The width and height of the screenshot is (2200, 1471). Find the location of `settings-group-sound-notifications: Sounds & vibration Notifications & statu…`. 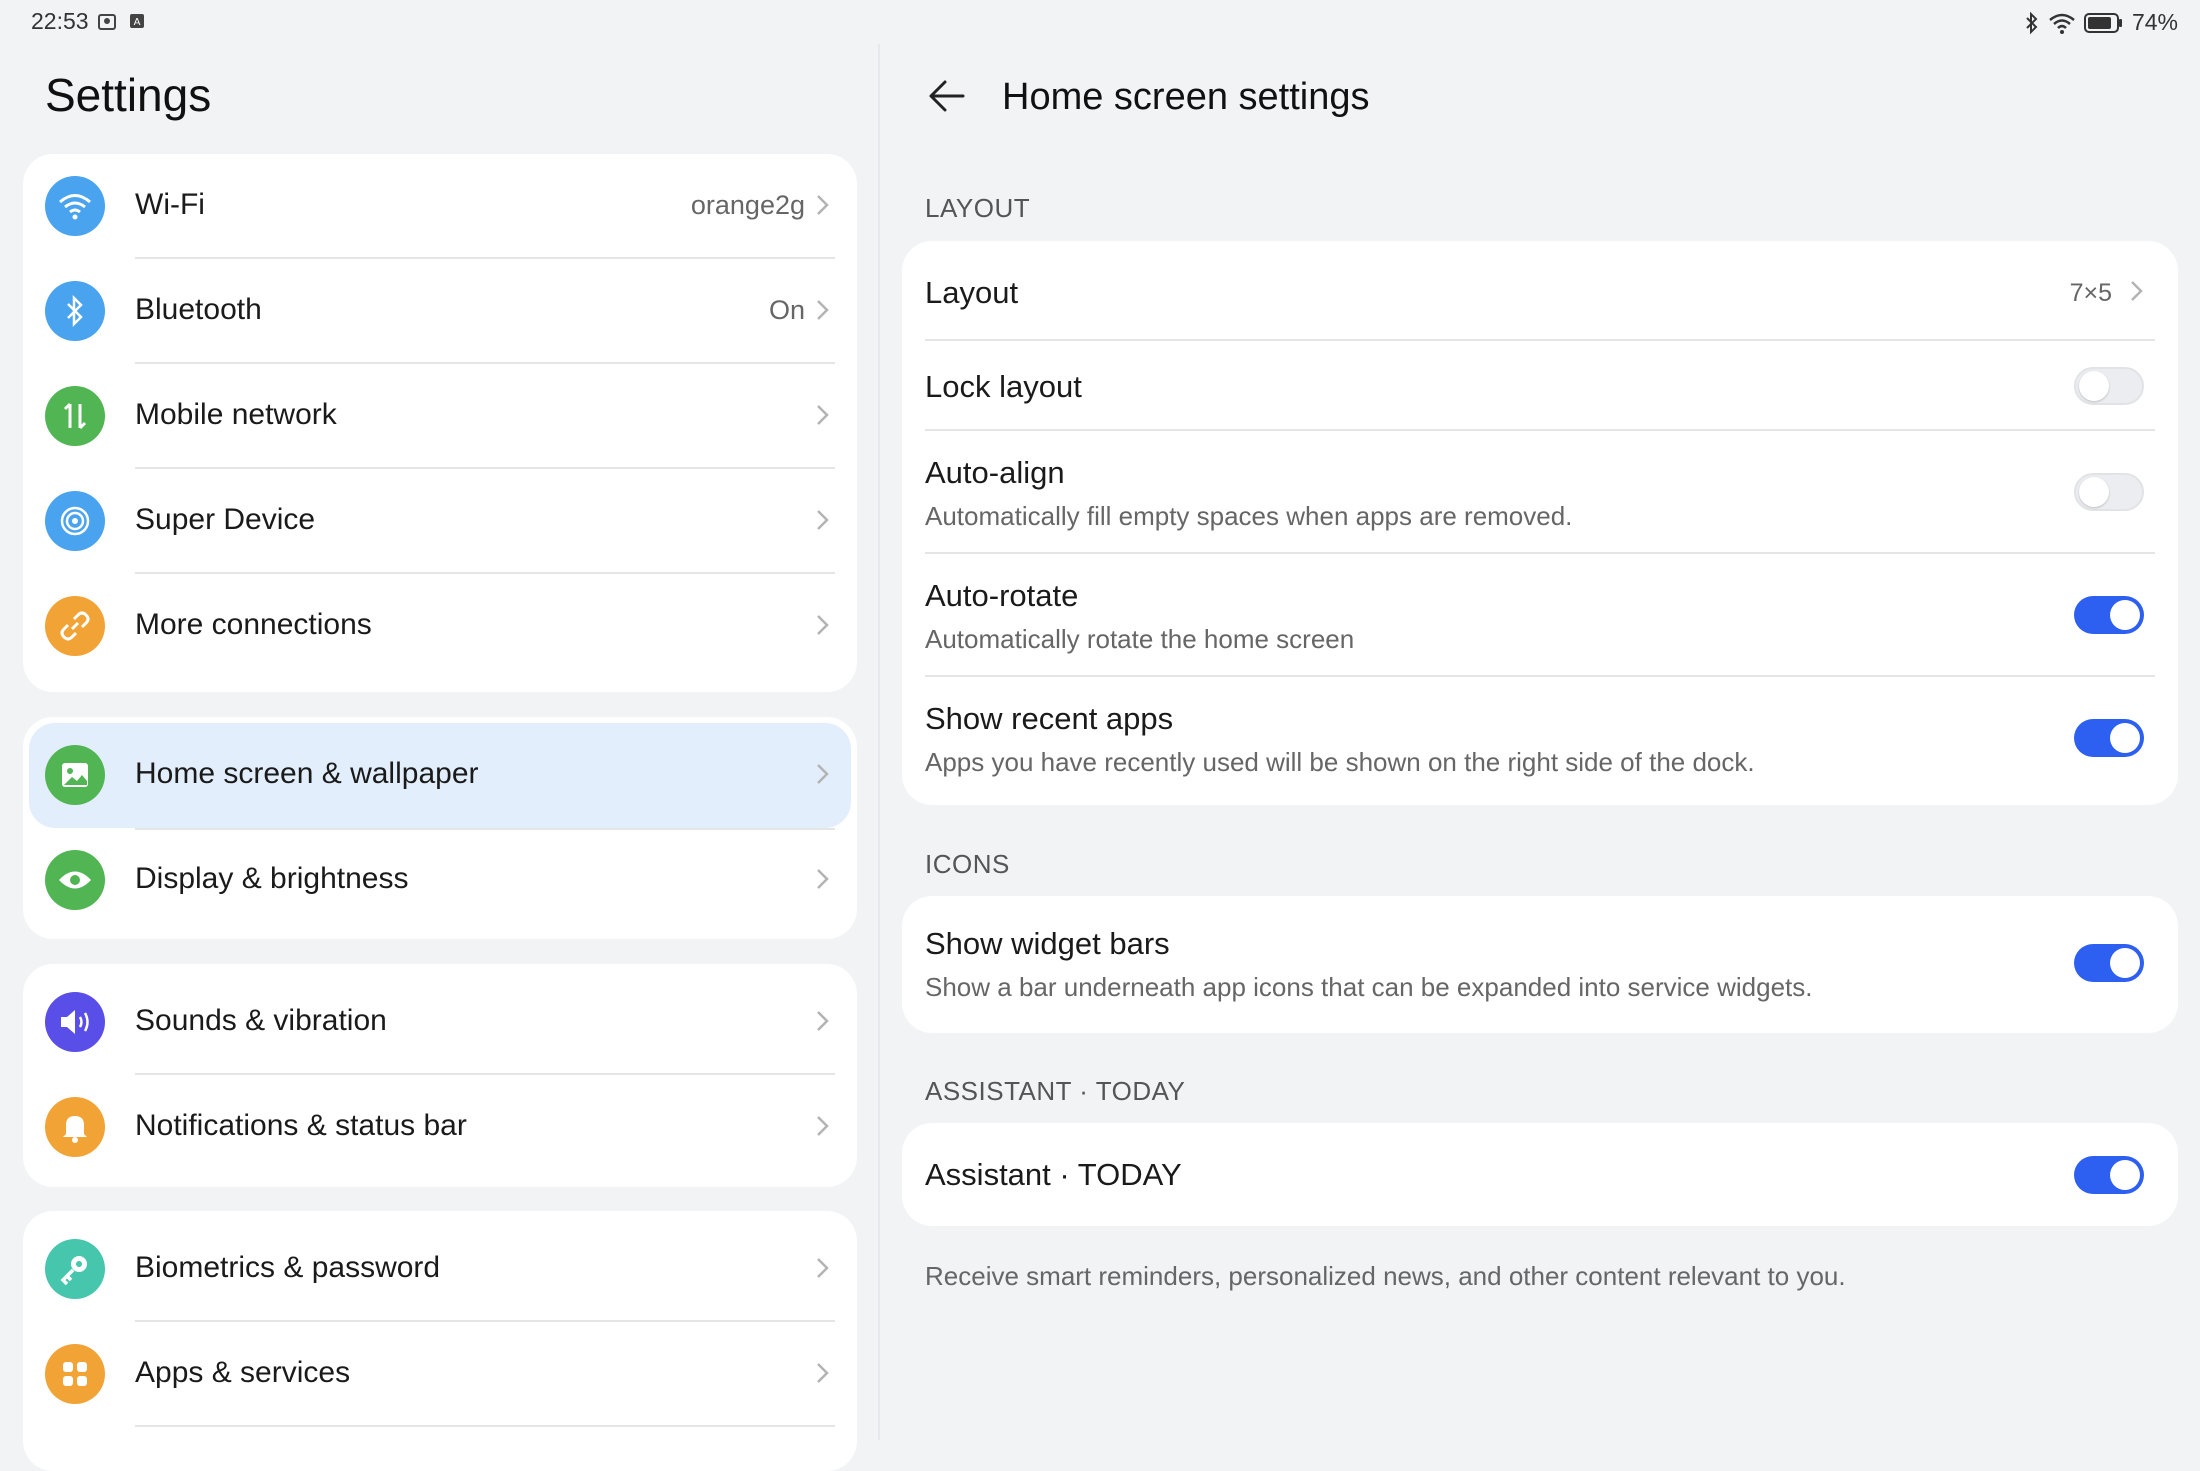

settings-group-sound-notifications: Sounds & vibration Notifications & statu… is located at coordinates (440, 1075).